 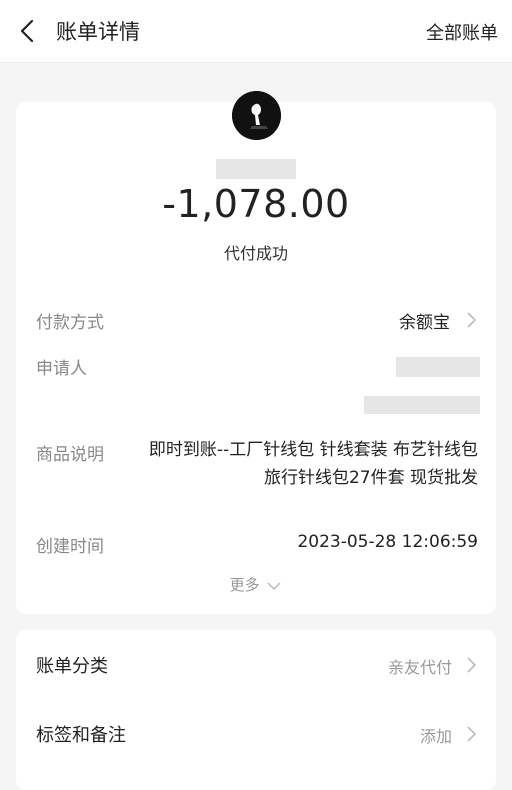 What do you see at coordinates (435, 736) in the screenshot?
I see `tags-notes-value: 添加` at bounding box center [435, 736].